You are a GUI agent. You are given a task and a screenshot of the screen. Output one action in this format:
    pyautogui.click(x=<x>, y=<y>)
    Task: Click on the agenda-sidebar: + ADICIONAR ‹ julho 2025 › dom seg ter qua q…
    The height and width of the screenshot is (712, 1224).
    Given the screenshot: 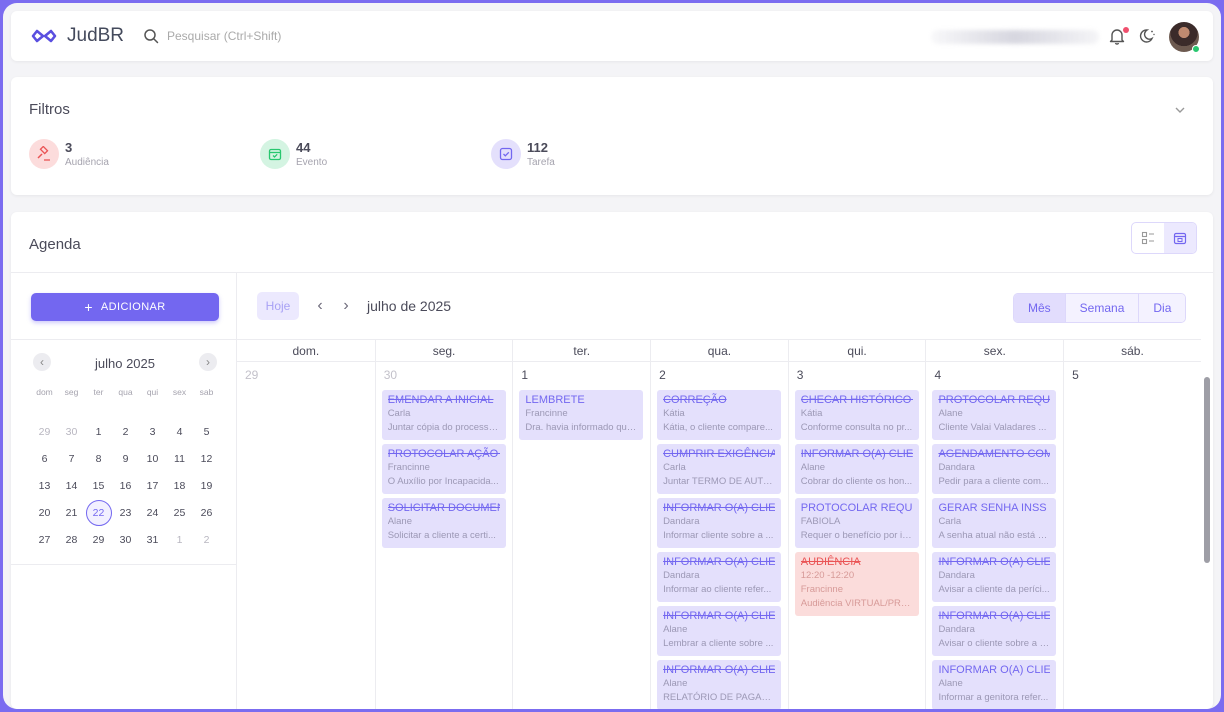 What is the action you would take?
    pyautogui.click(x=124, y=491)
    